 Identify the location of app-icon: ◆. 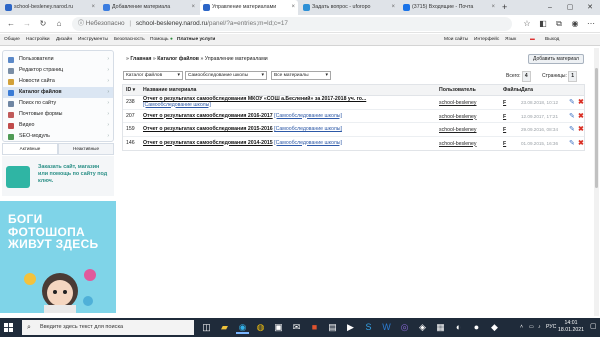
(494, 327).